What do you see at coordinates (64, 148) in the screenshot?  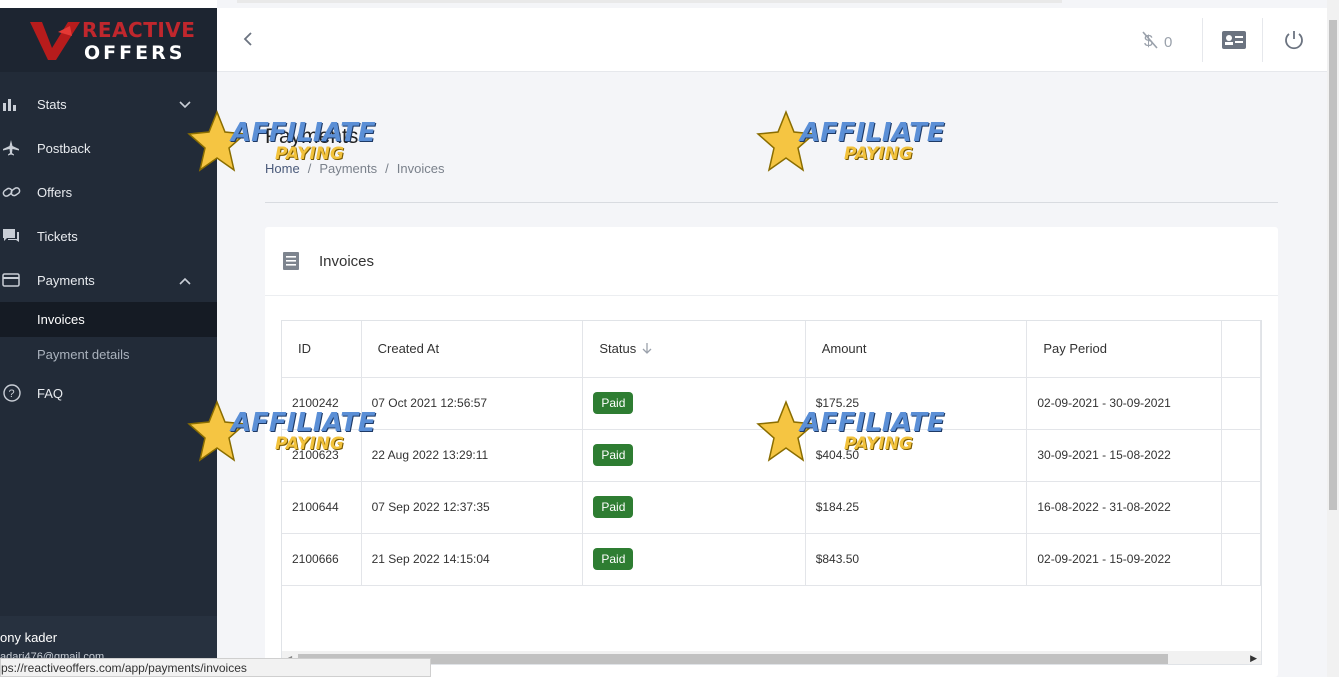 I see `sidebar-item-label: Postback` at bounding box center [64, 148].